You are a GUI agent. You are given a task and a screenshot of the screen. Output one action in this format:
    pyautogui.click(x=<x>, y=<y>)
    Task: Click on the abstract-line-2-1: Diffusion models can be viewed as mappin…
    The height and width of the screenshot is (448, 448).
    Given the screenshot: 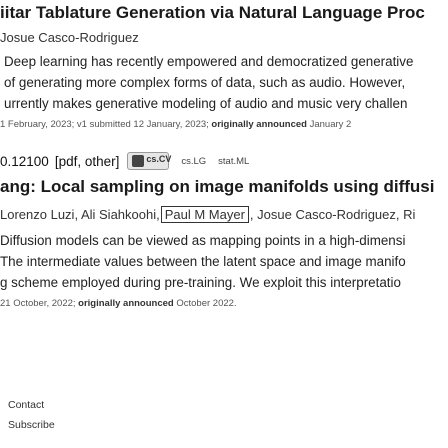 What is the action you would take?
    pyautogui.click(x=203, y=240)
    